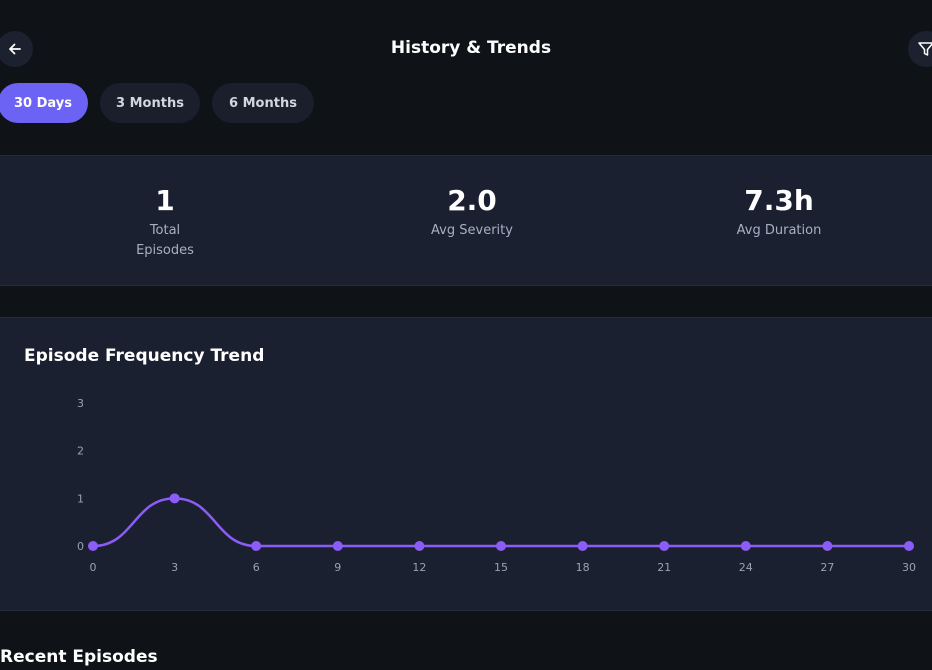  I want to click on x-tick-label: 3, so click(174, 567).